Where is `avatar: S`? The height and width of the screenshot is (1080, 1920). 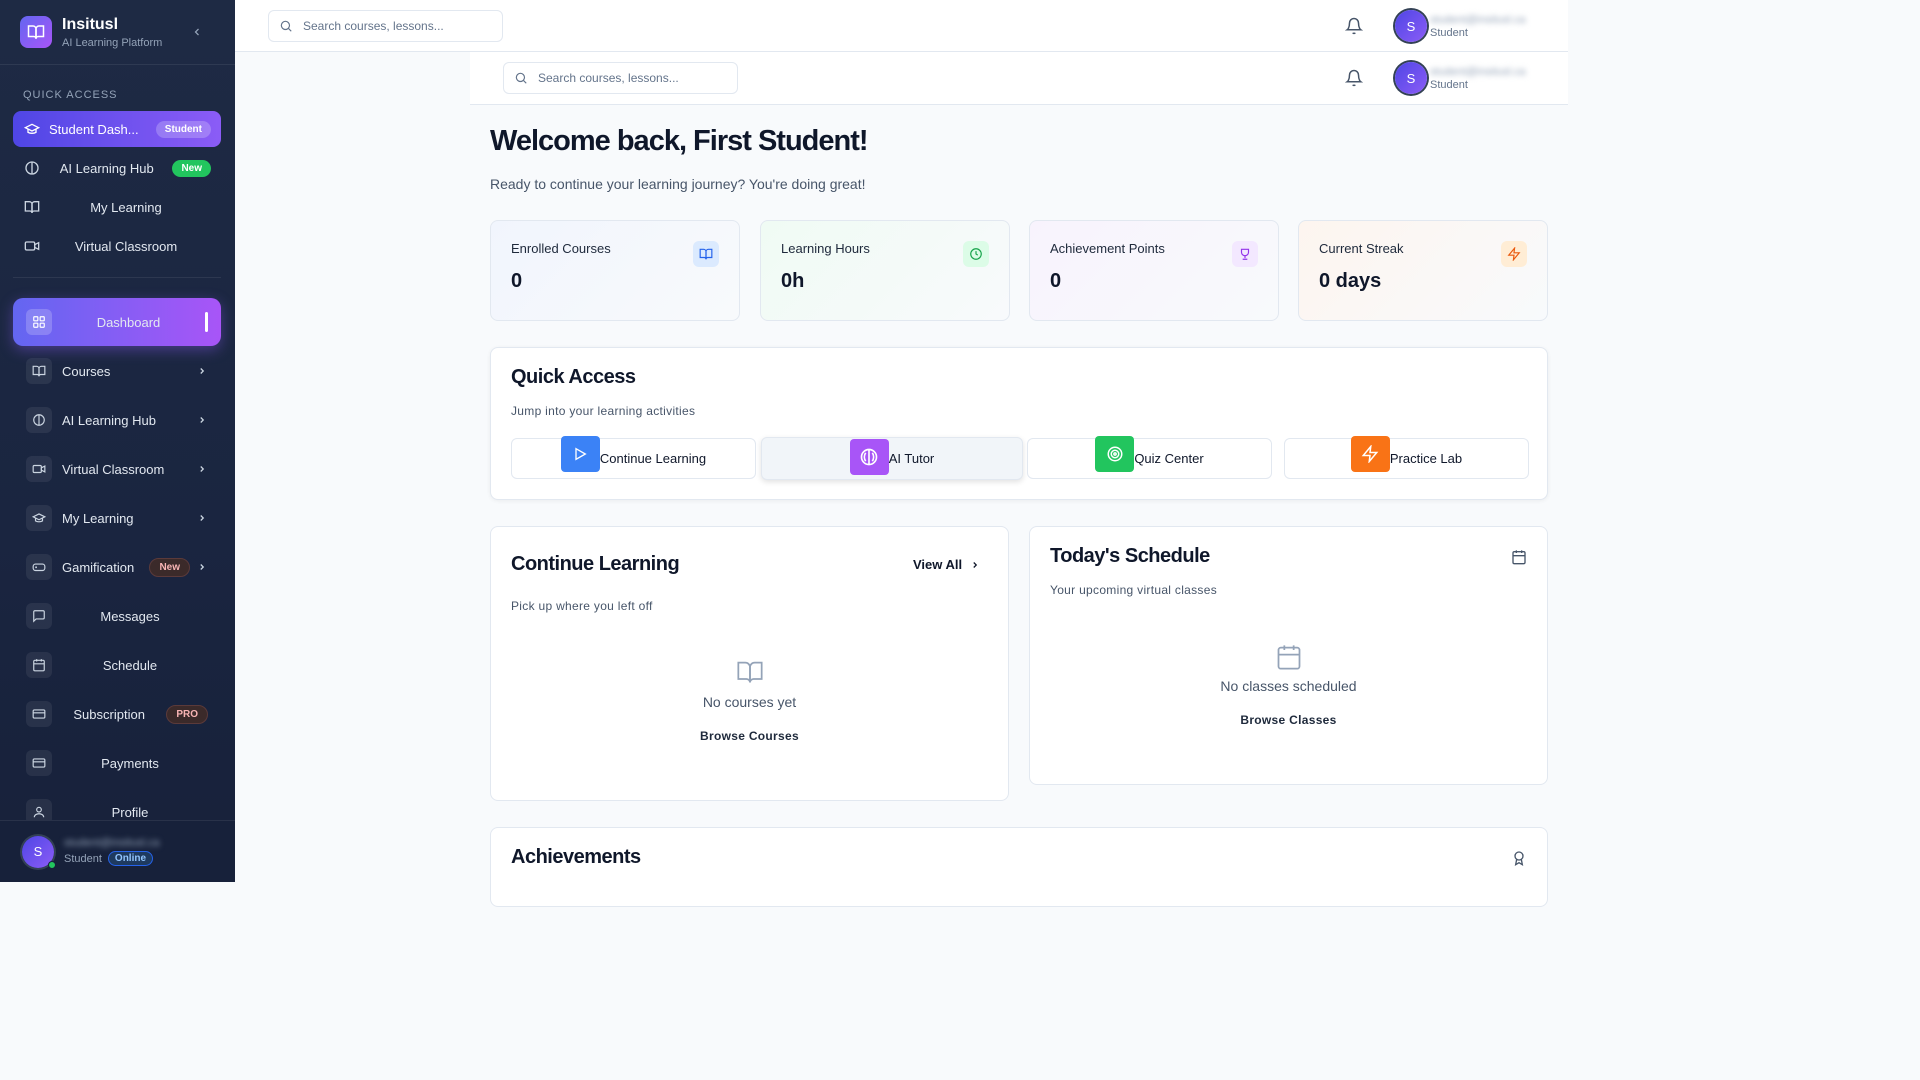 avatar: S is located at coordinates (39, 852).